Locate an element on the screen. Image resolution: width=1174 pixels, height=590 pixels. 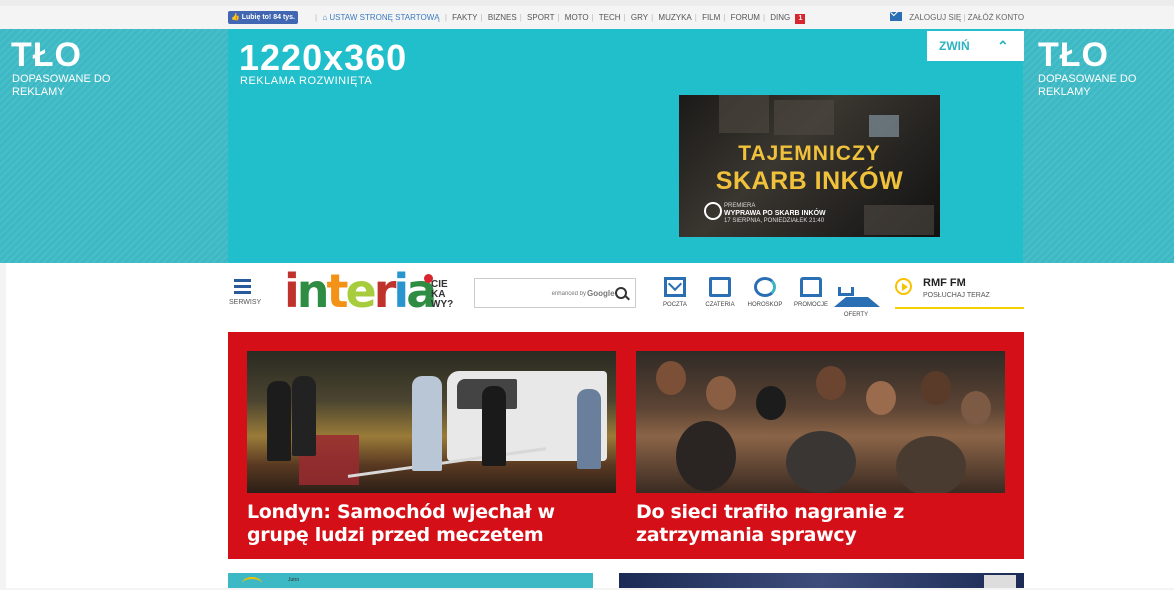
logo-wordmark: interia is located at coordinates (360, 291).